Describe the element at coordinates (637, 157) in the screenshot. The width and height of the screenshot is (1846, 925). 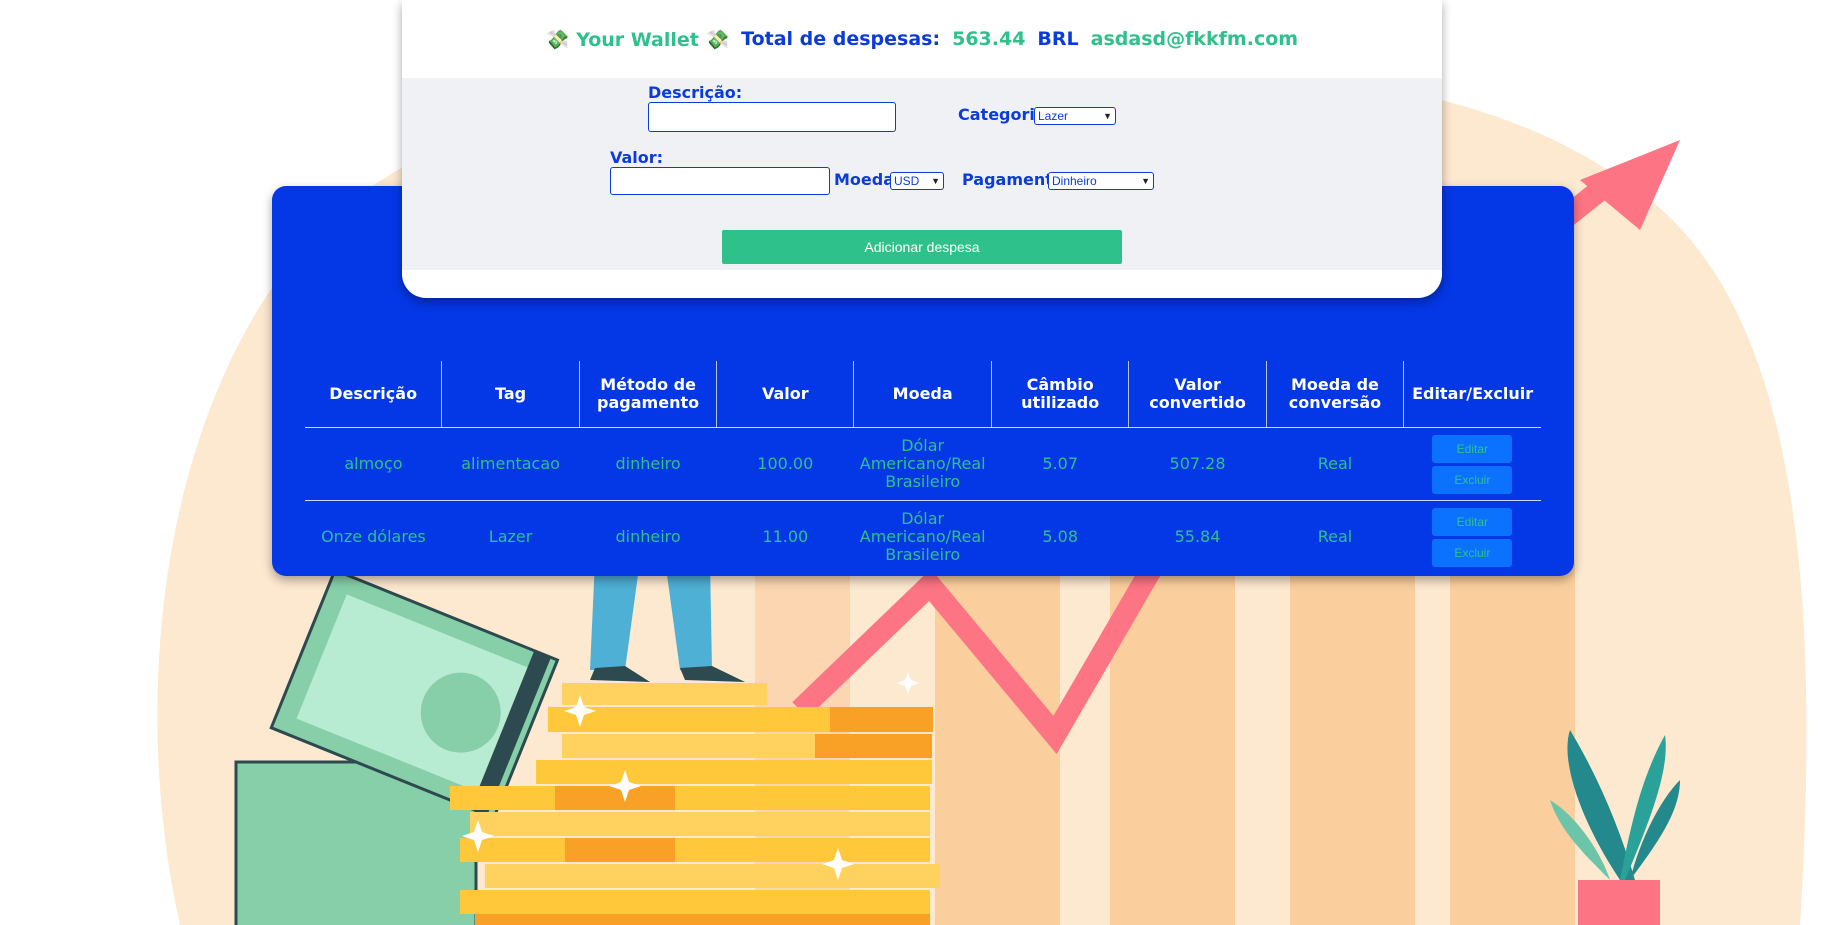
I see `value-label: Valor:` at that location.